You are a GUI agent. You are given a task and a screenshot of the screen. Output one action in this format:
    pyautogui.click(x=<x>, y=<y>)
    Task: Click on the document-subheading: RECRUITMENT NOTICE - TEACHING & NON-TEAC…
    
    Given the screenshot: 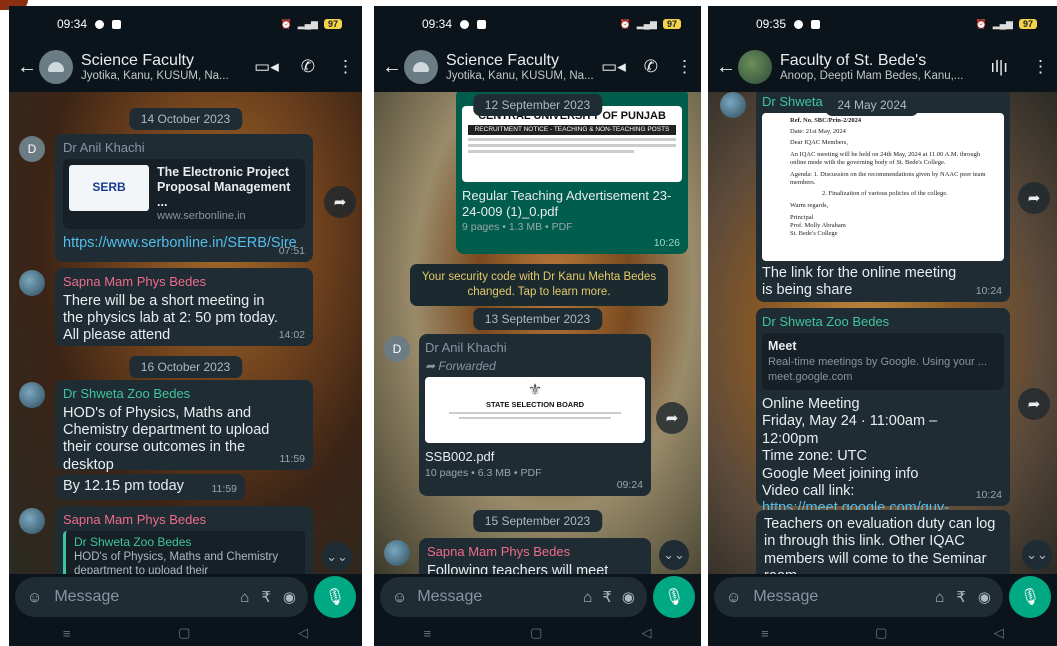 What is the action you would take?
    pyautogui.click(x=572, y=130)
    